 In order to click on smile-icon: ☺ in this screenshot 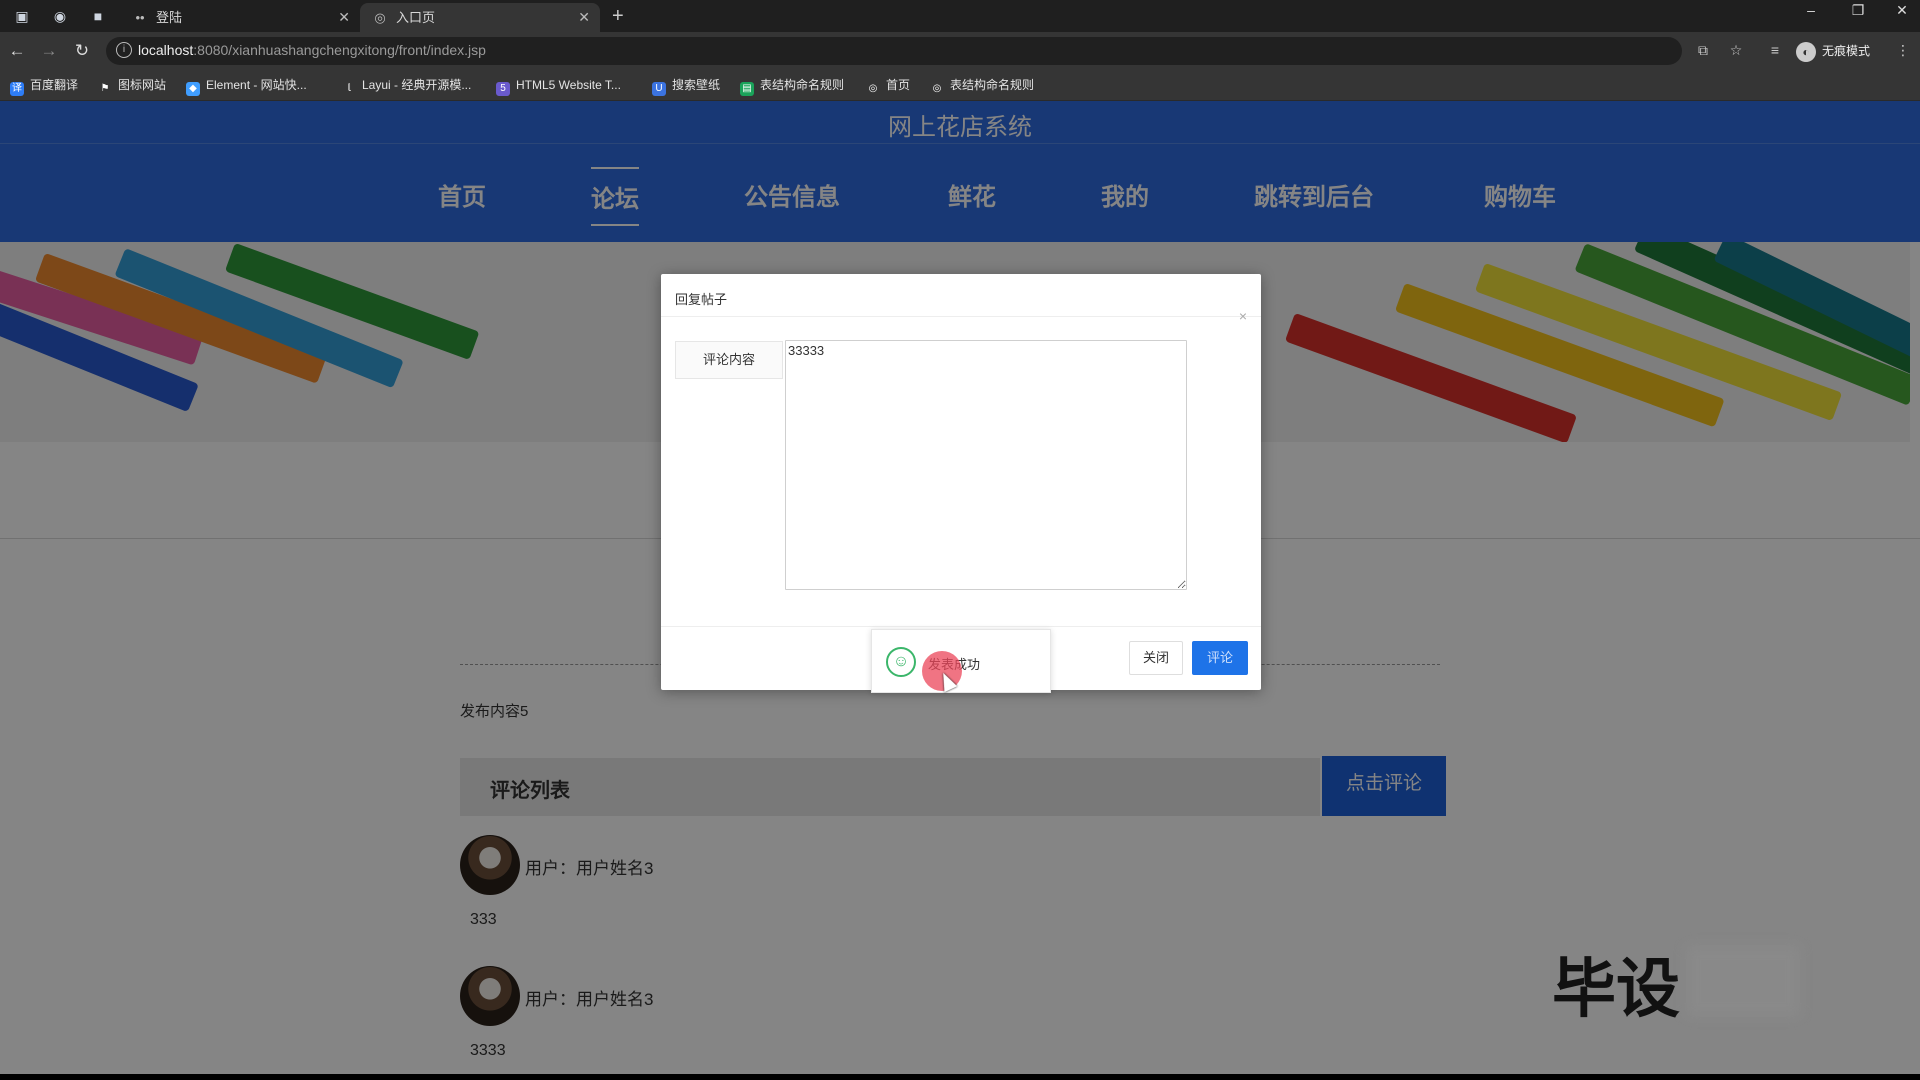, I will do `click(901, 662)`.